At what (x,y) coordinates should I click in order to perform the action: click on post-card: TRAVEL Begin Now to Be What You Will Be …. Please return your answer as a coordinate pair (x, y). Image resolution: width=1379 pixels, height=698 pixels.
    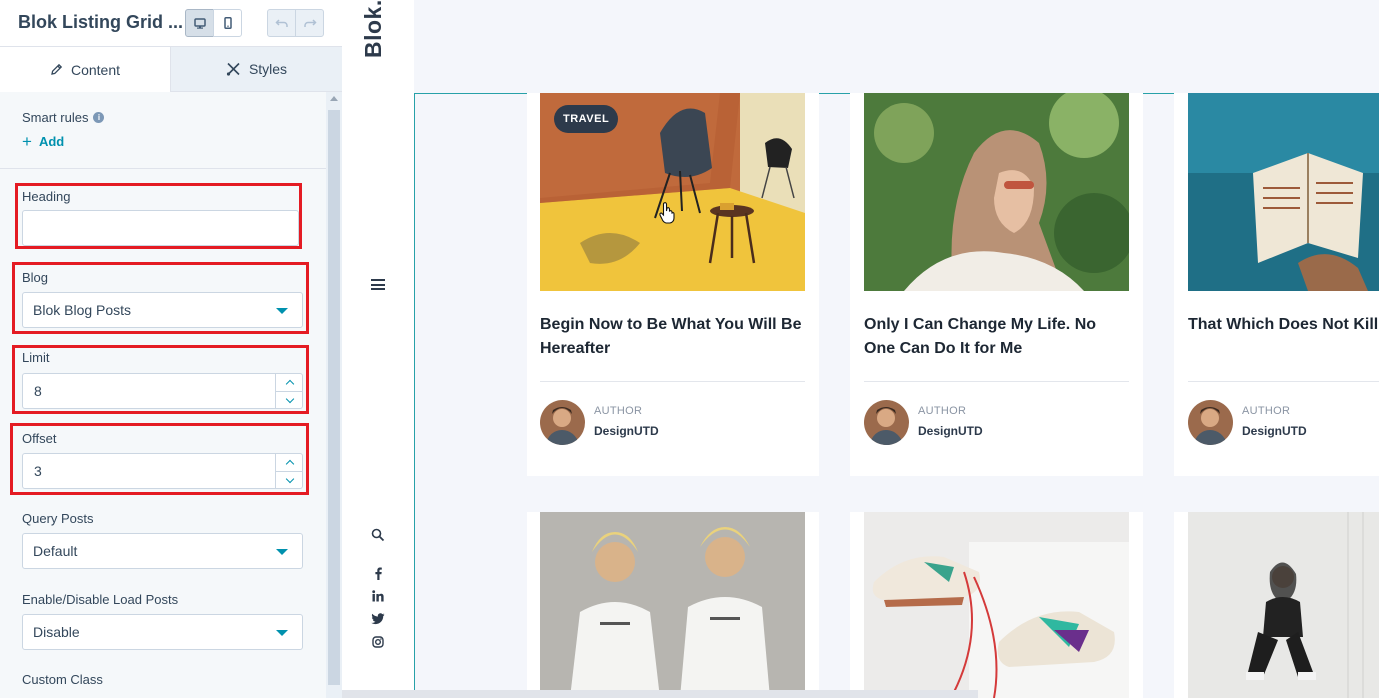
    Looking at the image, I should click on (673, 284).